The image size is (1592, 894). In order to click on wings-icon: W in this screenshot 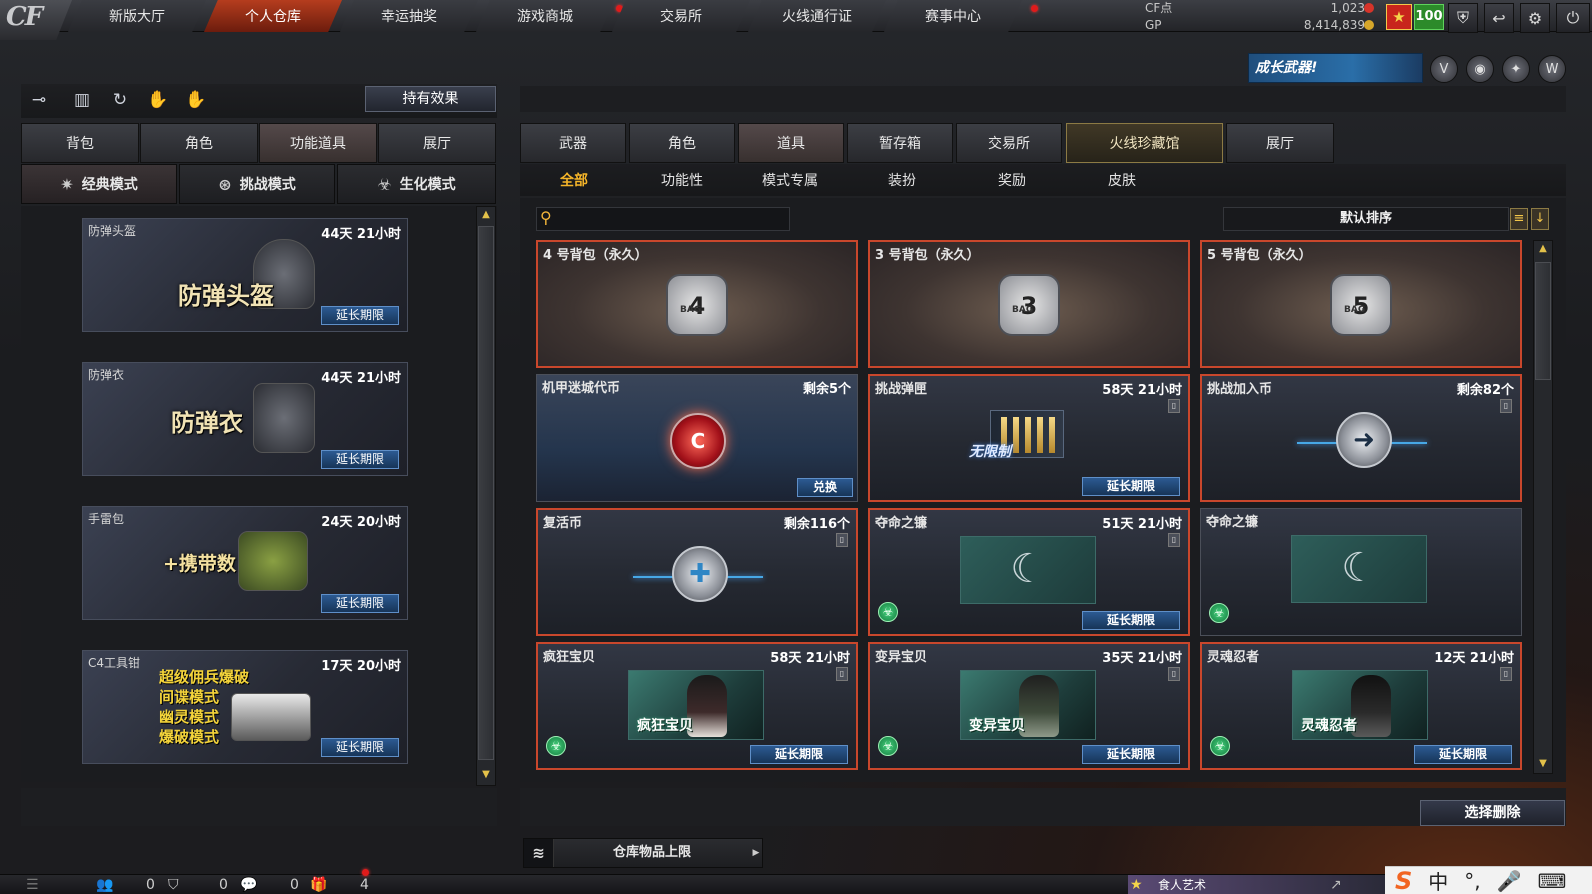, I will do `click(1552, 69)`.